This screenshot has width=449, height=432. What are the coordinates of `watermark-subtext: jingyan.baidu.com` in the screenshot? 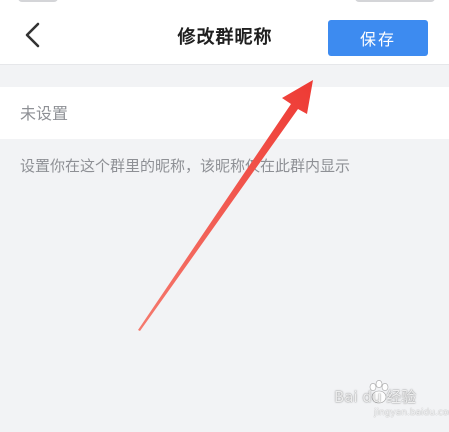 It's located at (411, 413).